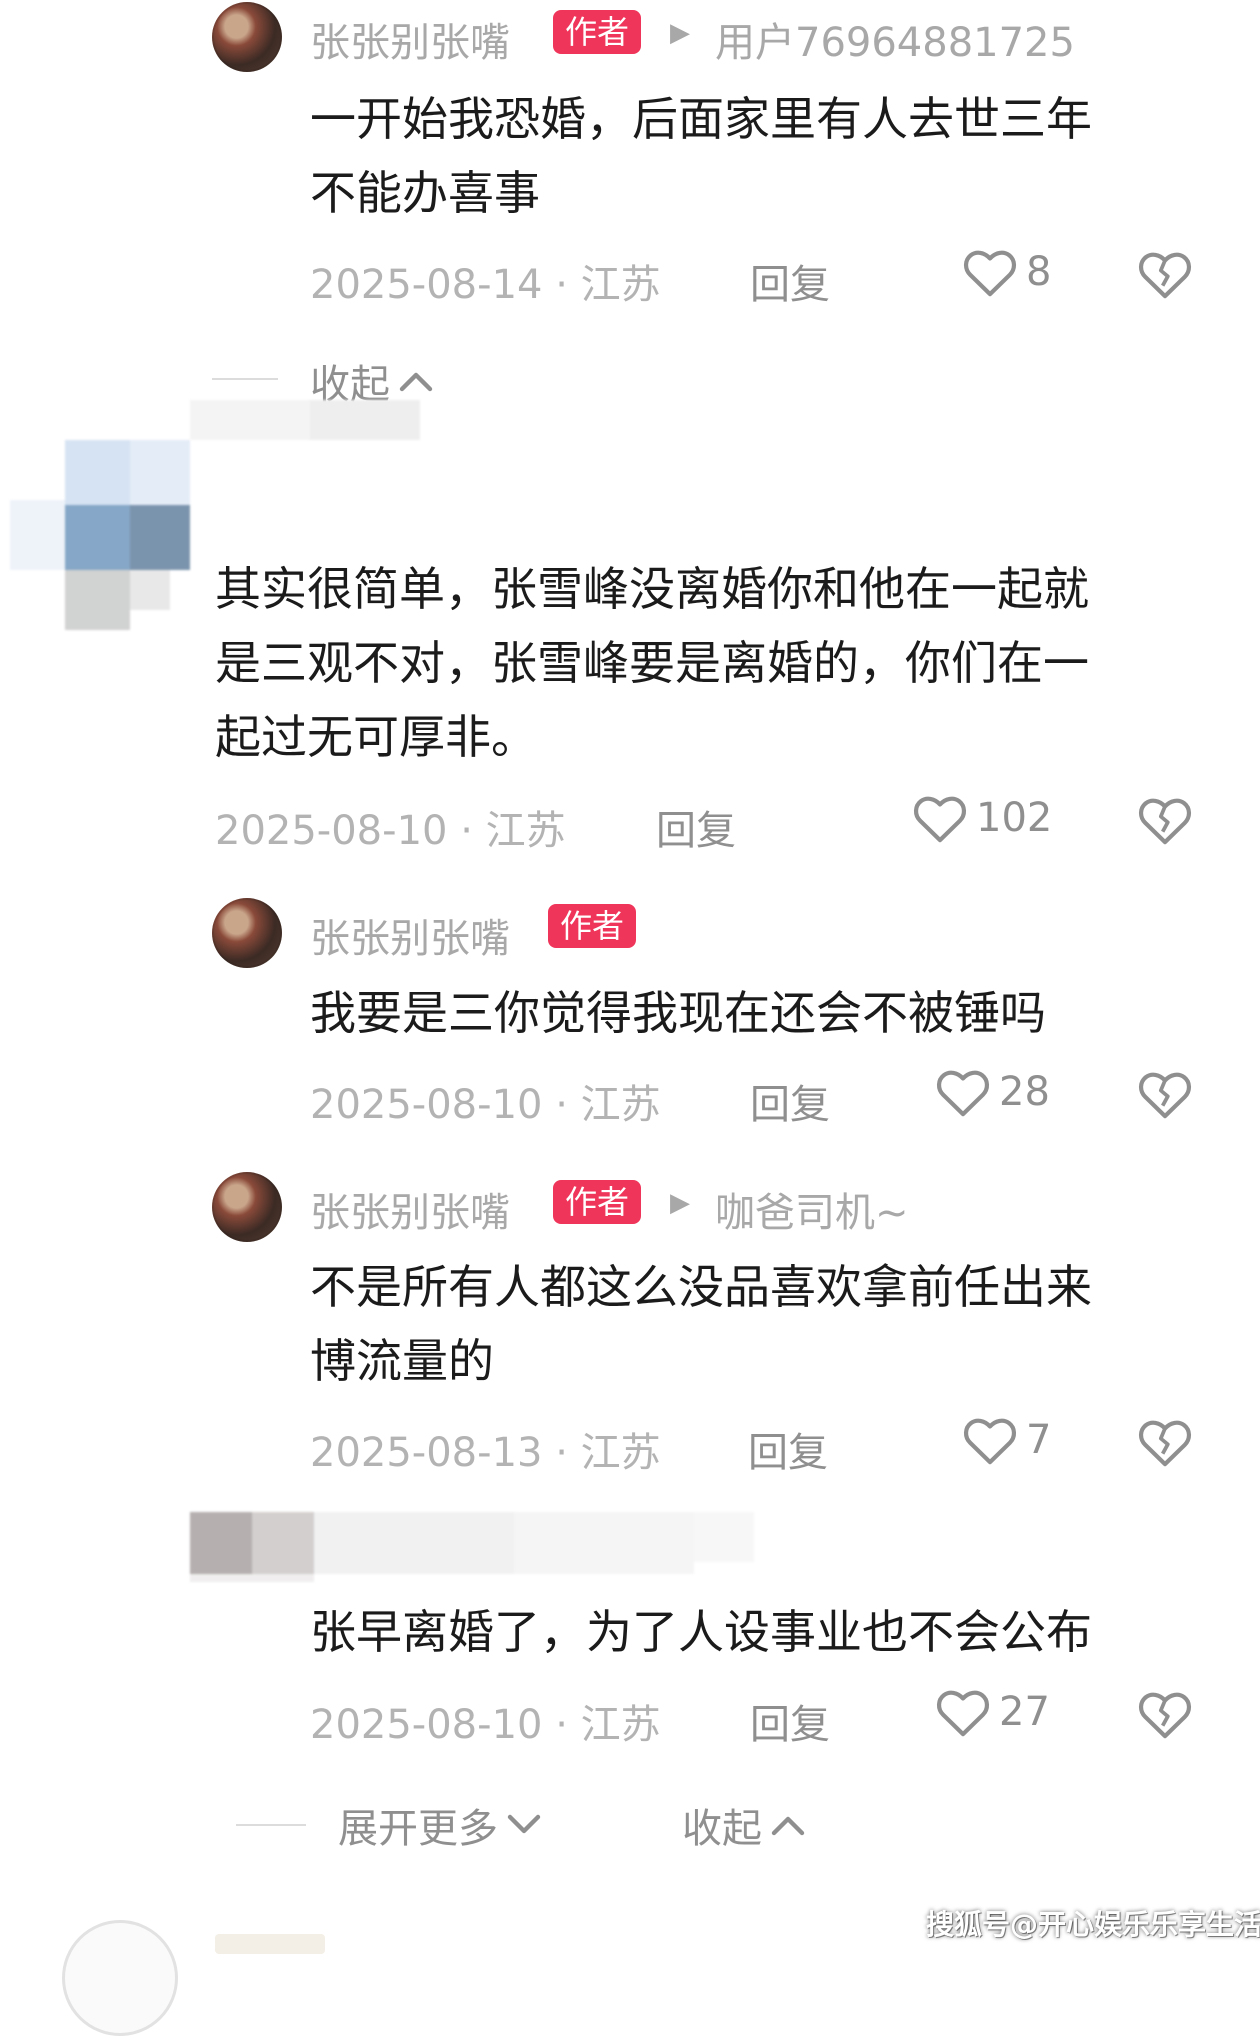  What do you see at coordinates (701, 1287) in the screenshot?
I see `comment-text-line: 不是所有人都这么没品喜欢拿前任出来` at bounding box center [701, 1287].